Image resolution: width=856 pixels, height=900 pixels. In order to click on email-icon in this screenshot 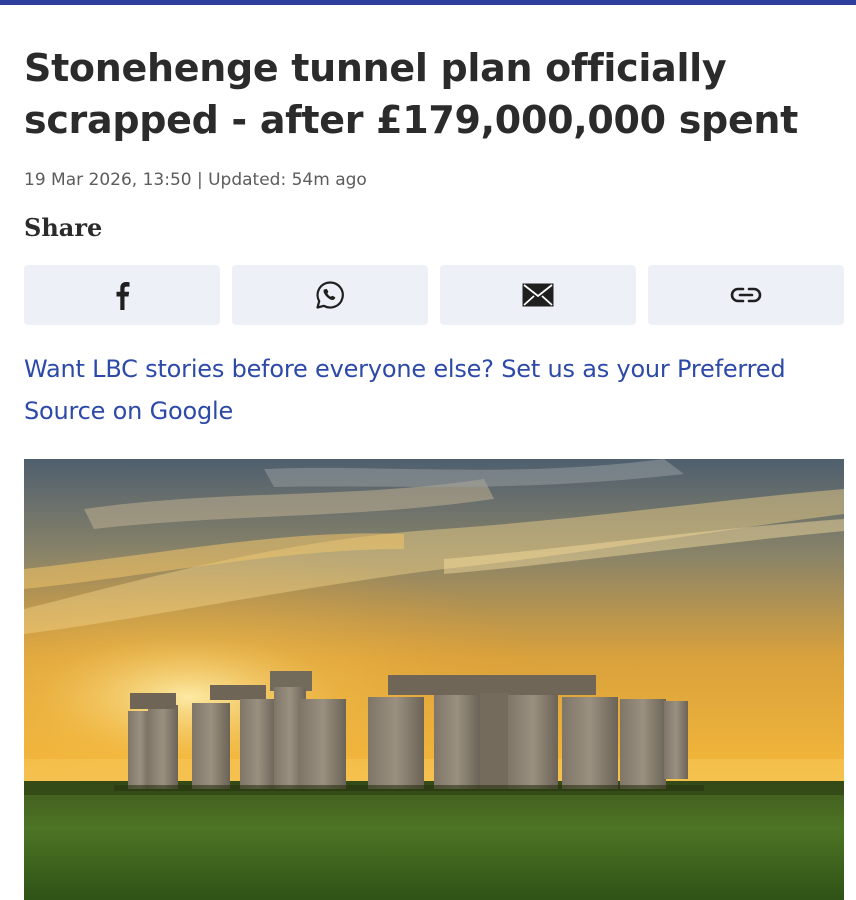, I will do `click(538, 295)`.